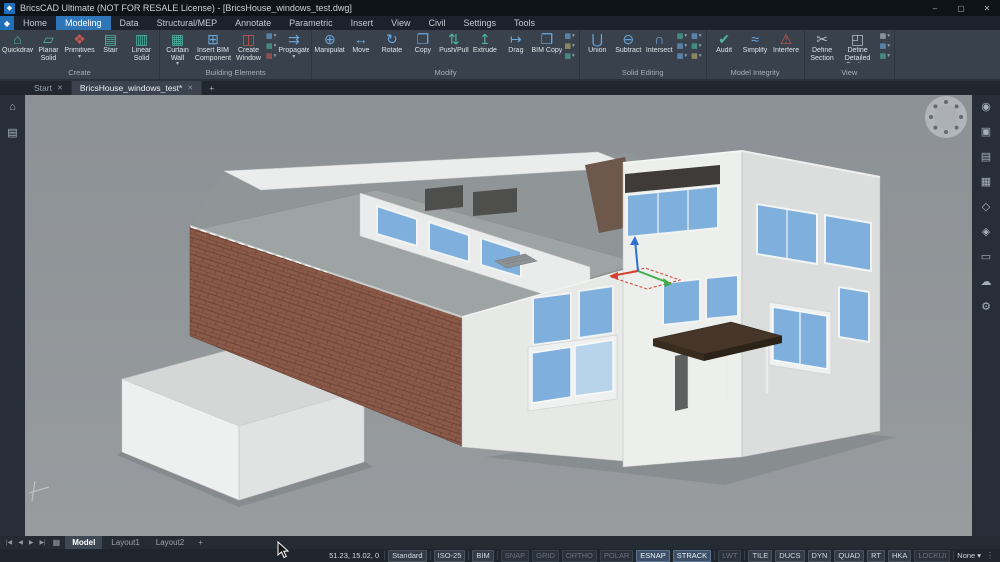 This screenshot has width=1000, height=562. I want to click on close-icon: ✕, so click(190, 88).